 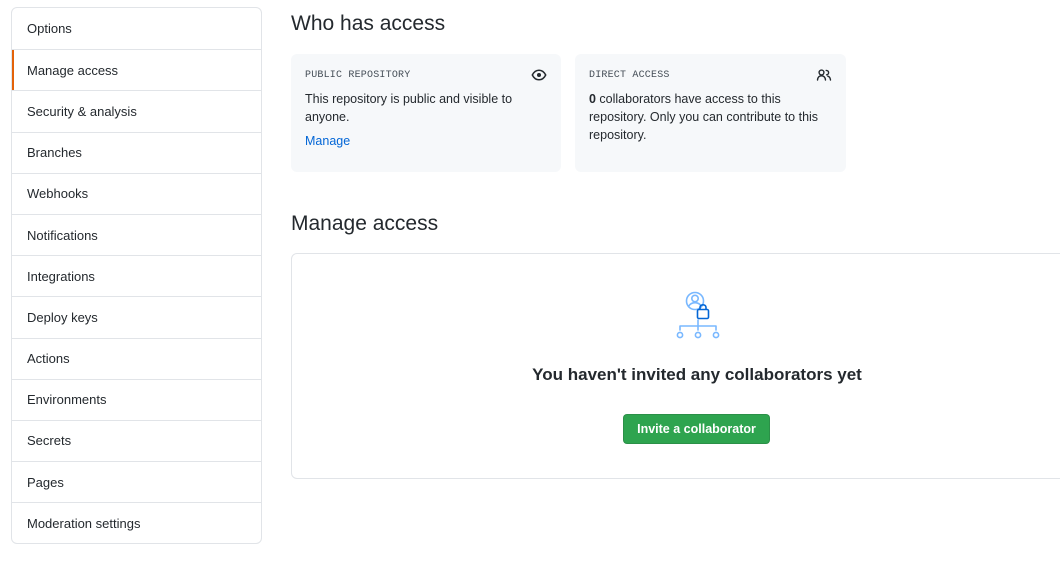 I want to click on sidebar-item-label: Deploy keys, so click(x=62, y=317).